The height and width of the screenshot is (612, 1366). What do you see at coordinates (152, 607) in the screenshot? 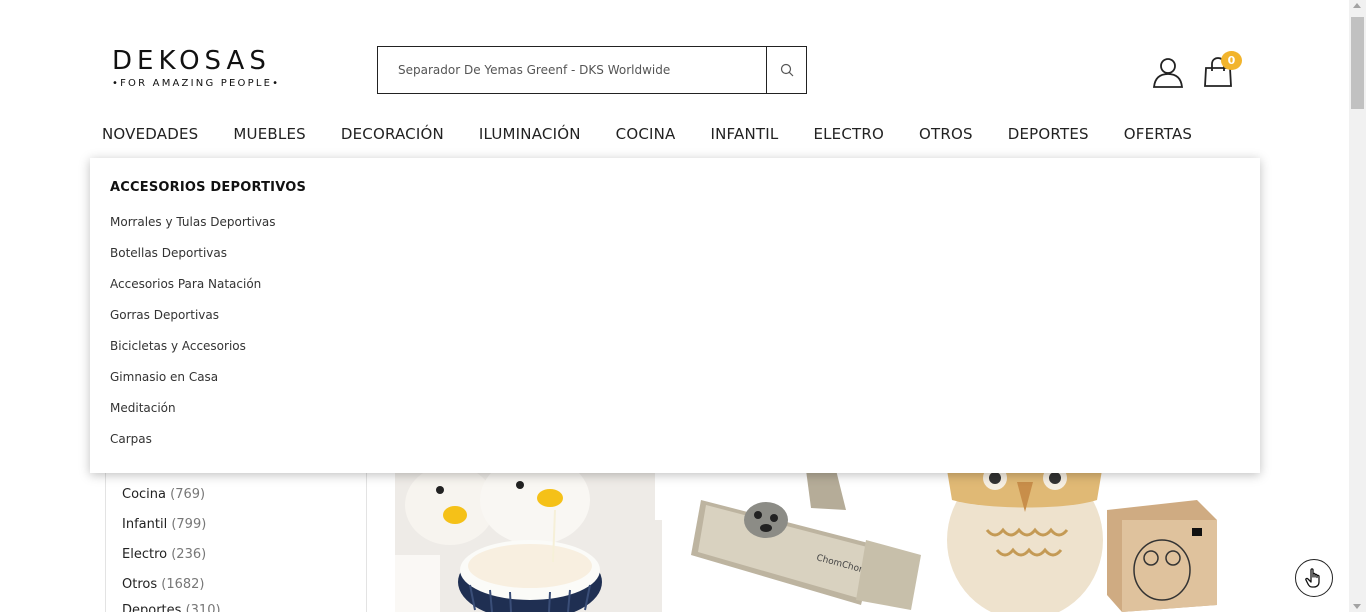
I see `category-name: Deportes` at bounding box center [152, 607].